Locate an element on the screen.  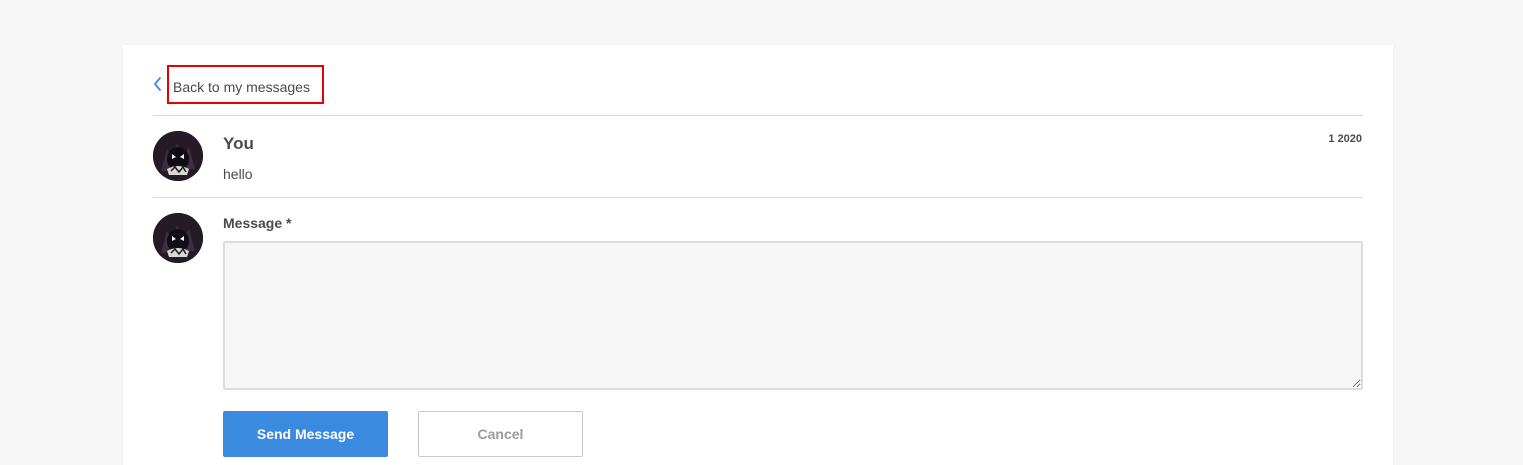
message-author: You is located at coordinates (238, 143).